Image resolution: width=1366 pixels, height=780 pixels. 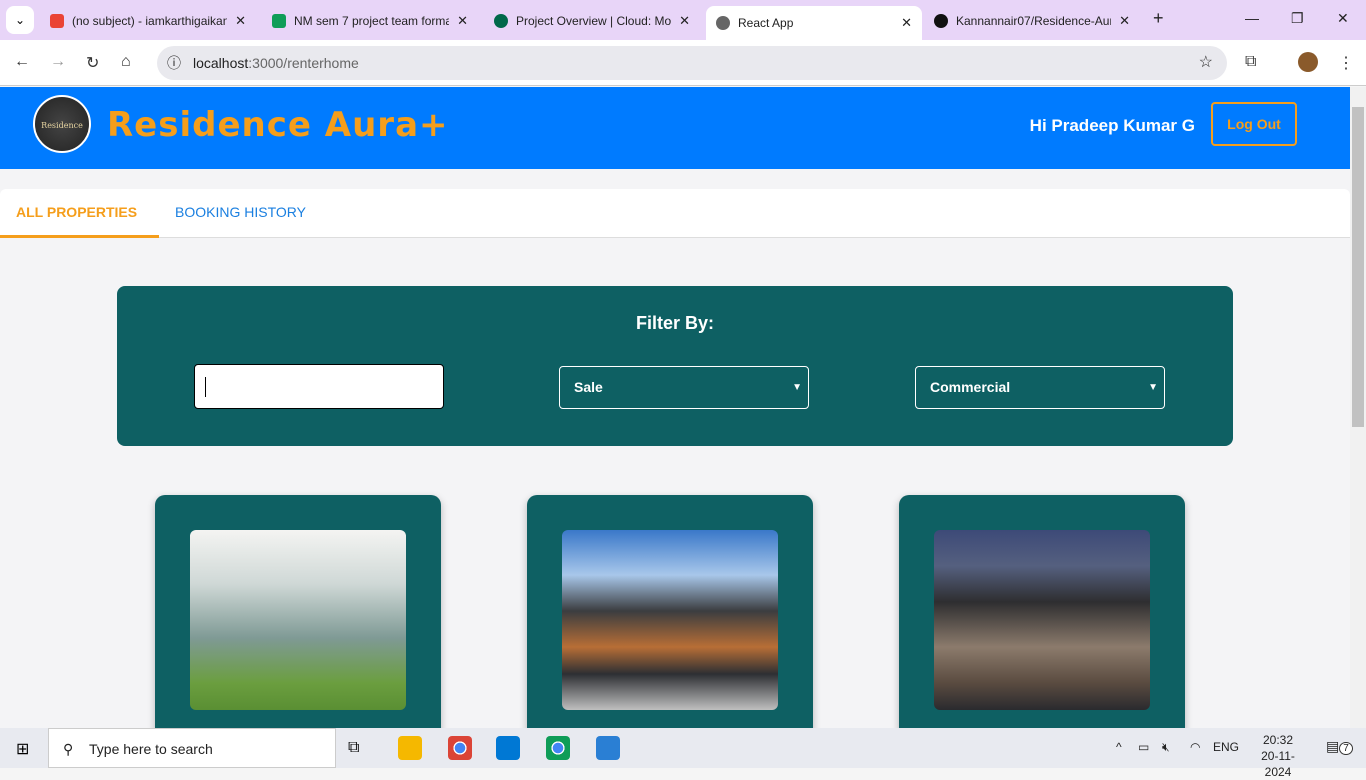 What do you see at coordinates (1297, 18) in the screenshot?
I see `restore-button: ❐` at bounding box center [1297, 18].